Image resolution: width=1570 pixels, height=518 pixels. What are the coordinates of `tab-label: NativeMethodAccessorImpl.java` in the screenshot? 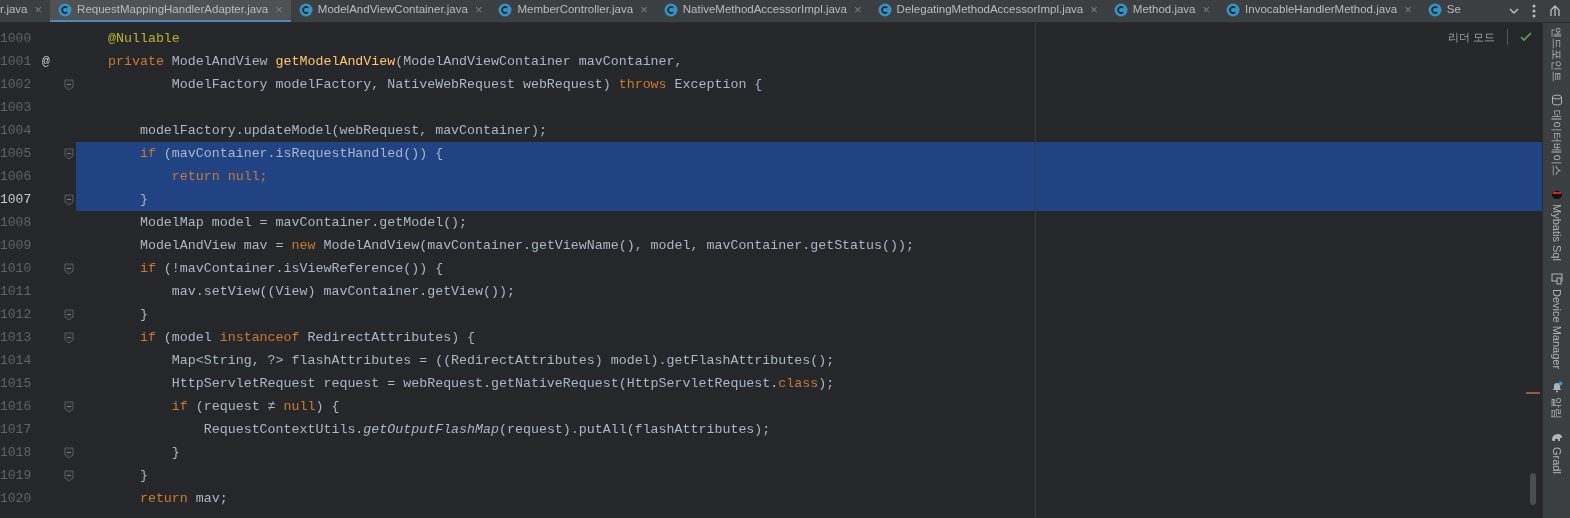 It's located at (764, 10).